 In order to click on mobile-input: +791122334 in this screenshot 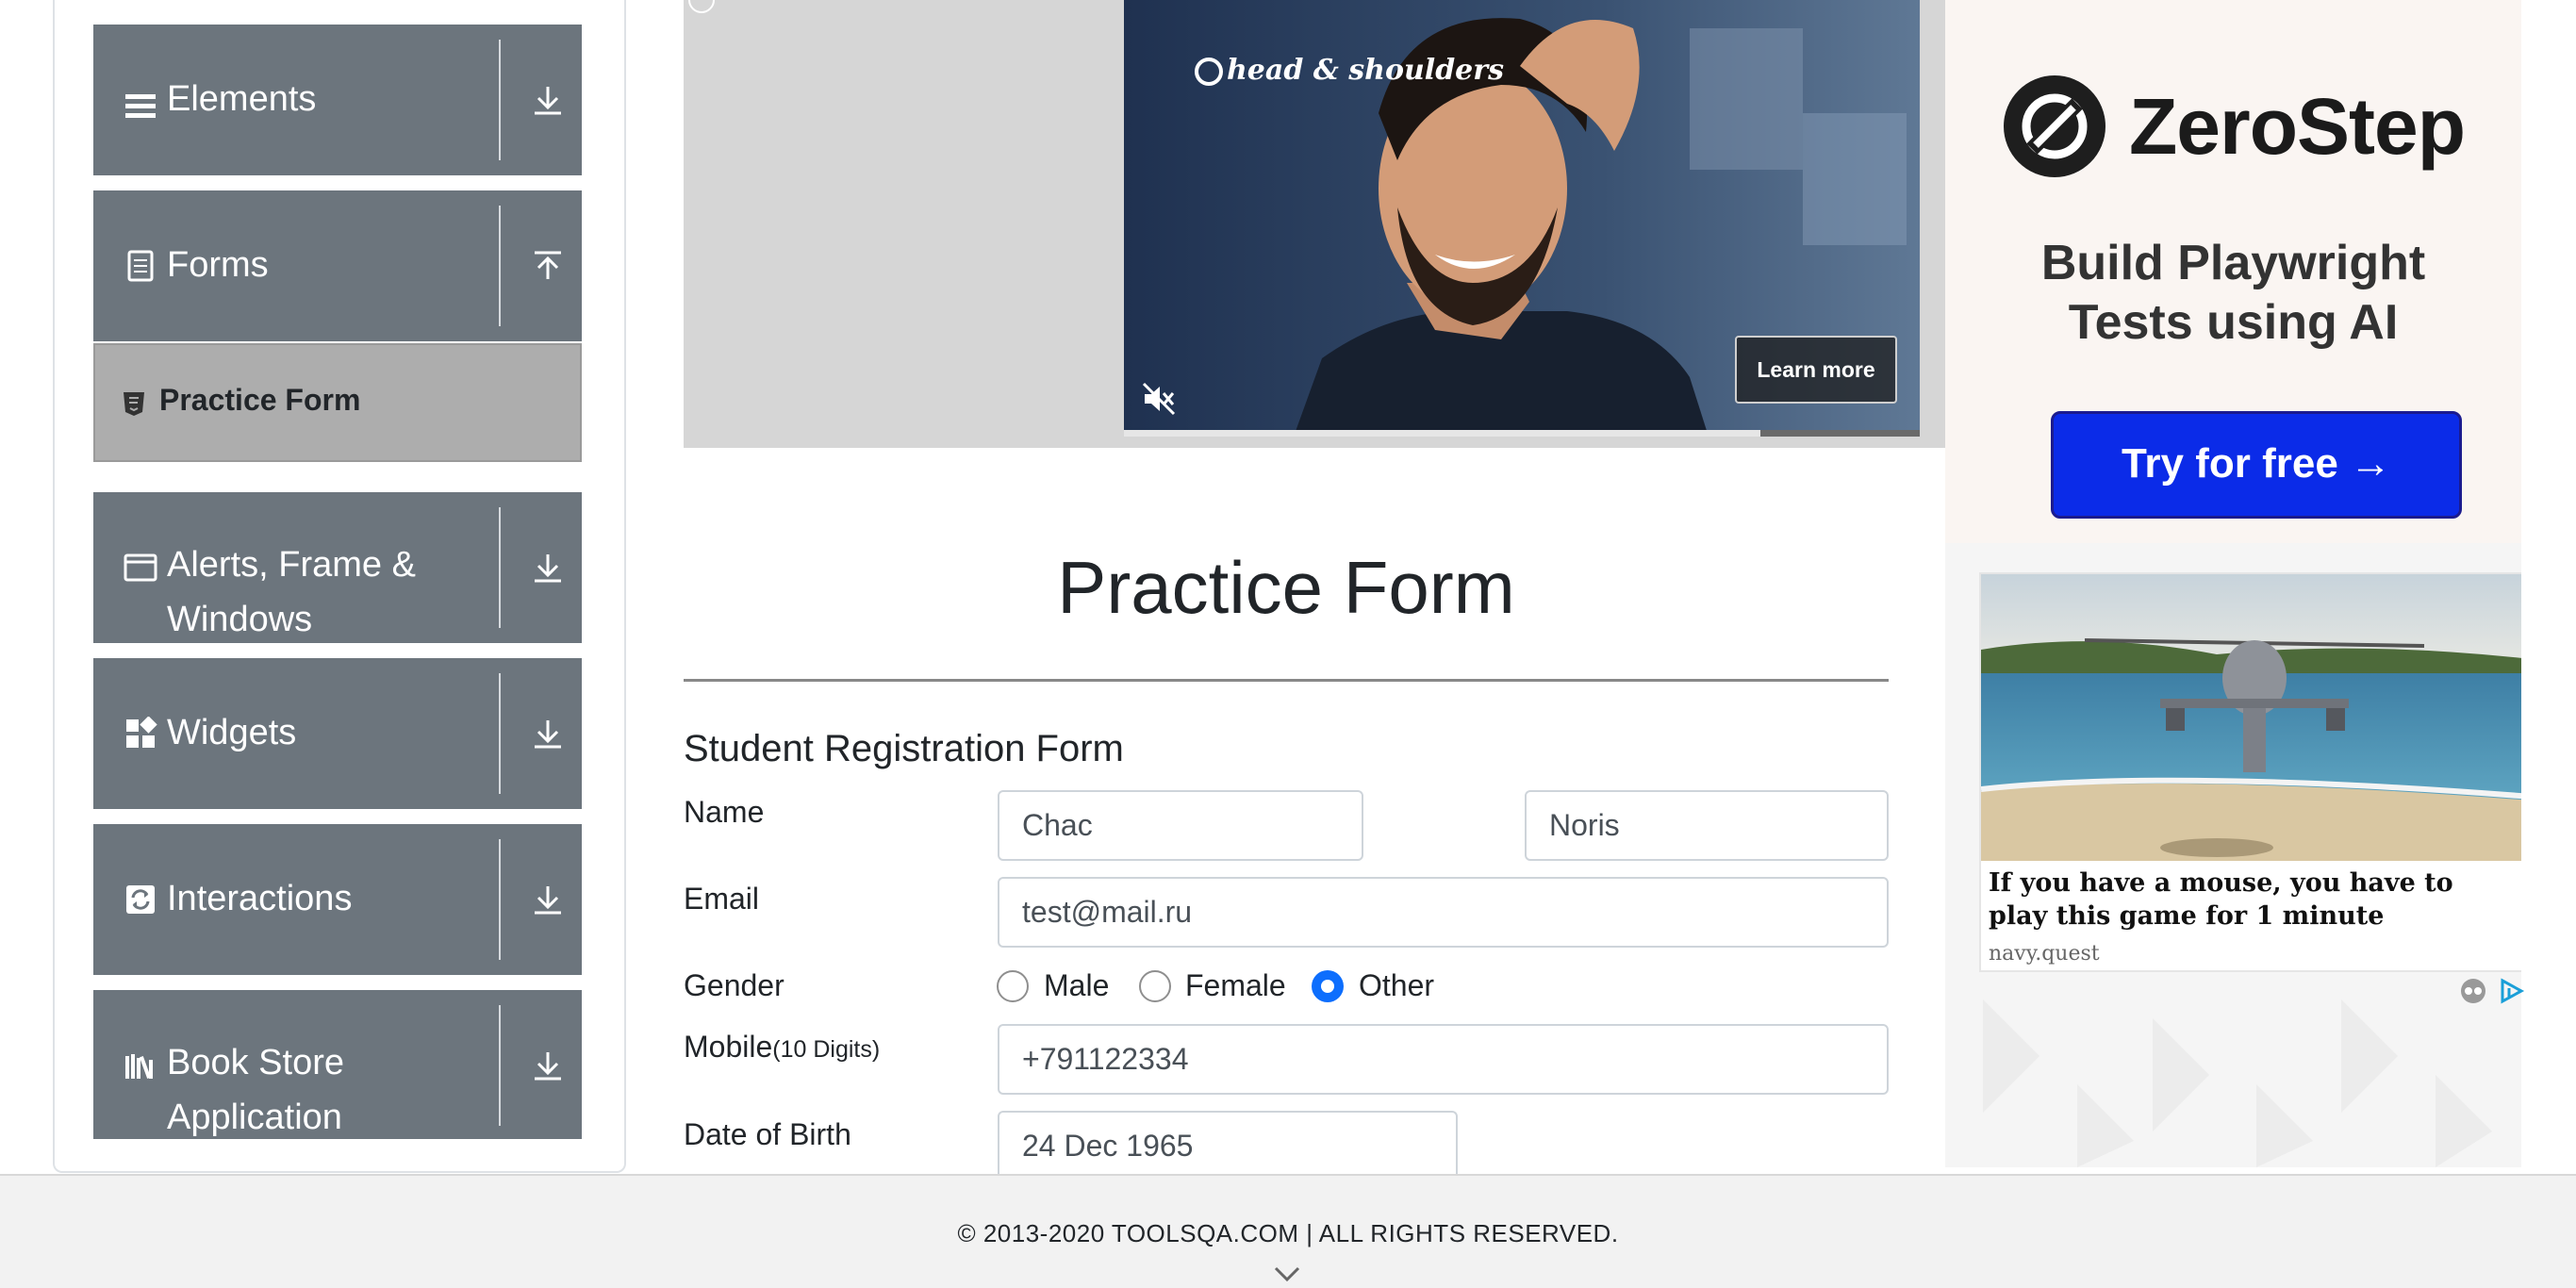, I will do `click(1443, 1059)`.